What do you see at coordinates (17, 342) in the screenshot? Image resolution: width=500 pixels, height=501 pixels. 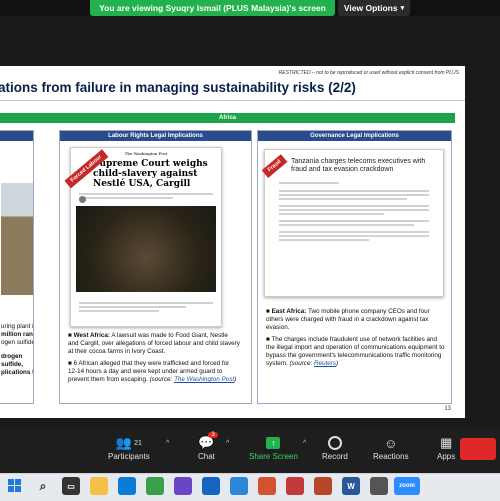 I see `partial-text-line: ogen sulfide` at bounding box center [17, 342].